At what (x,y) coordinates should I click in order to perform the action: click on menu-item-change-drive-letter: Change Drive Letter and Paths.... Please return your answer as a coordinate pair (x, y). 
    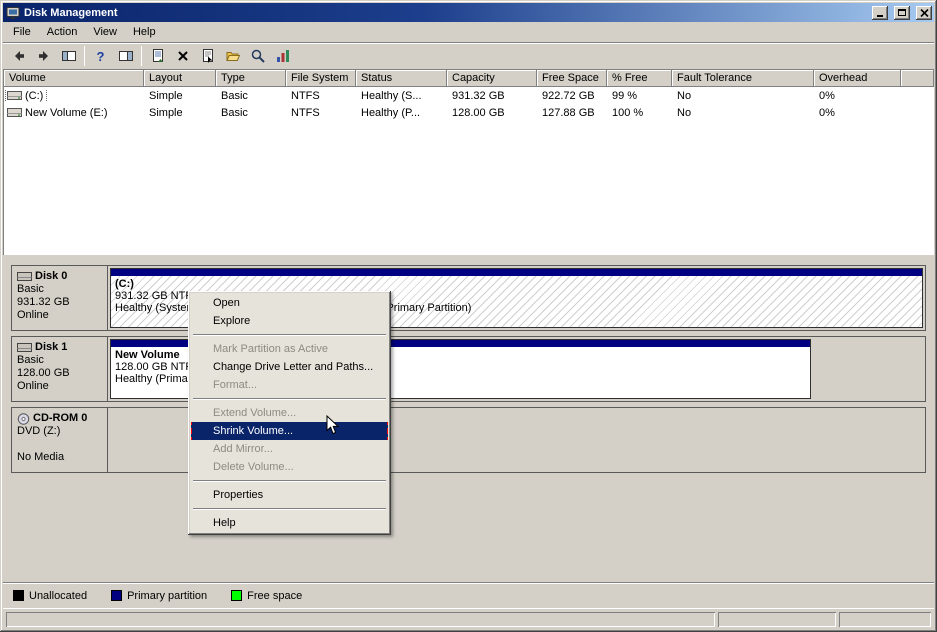
    Looking at the image, I should click on (289, 367).